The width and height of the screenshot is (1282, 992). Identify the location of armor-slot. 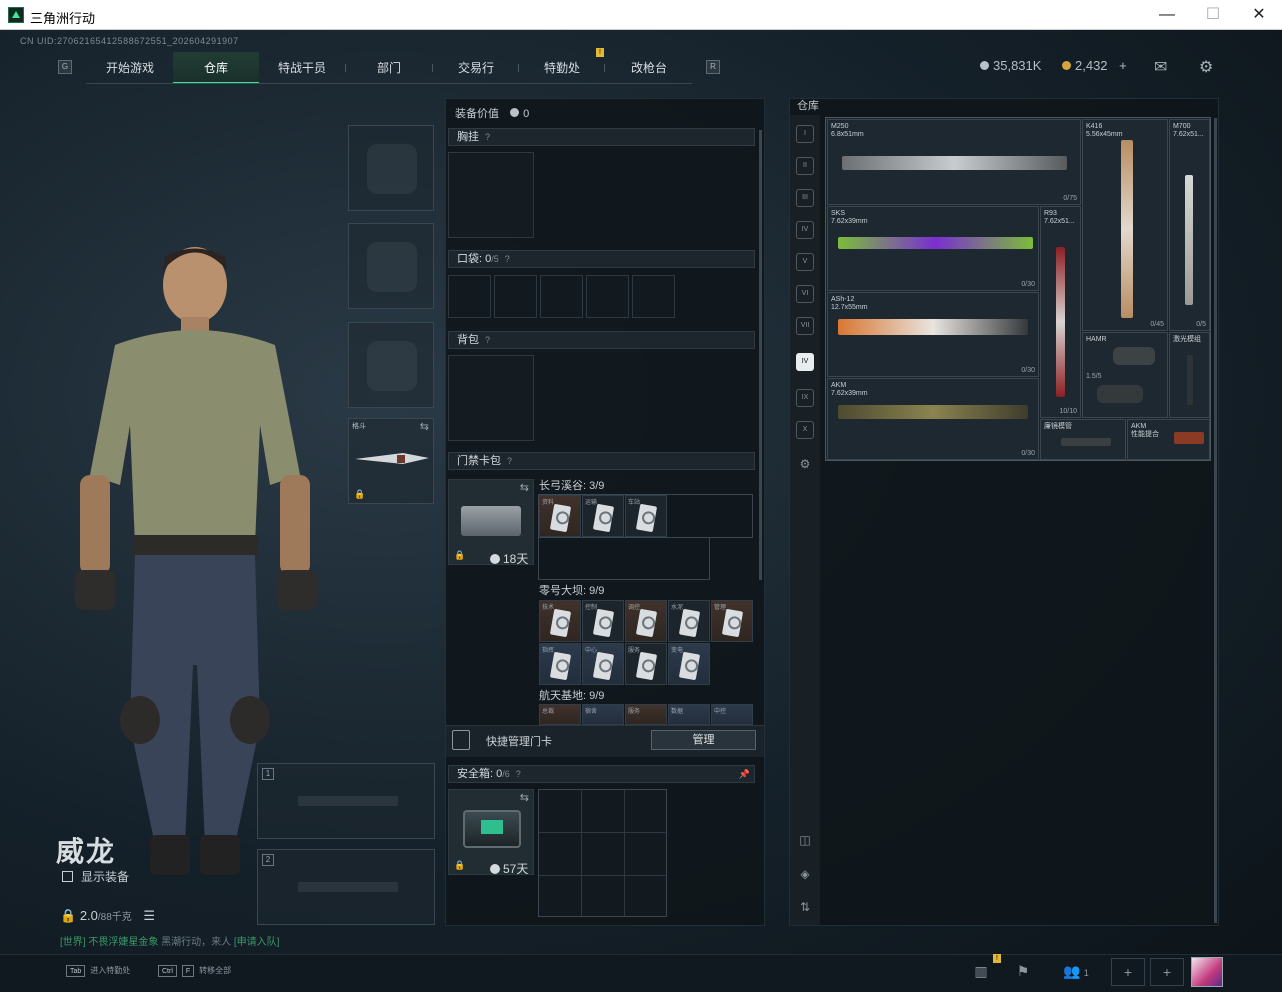
(391, 266).